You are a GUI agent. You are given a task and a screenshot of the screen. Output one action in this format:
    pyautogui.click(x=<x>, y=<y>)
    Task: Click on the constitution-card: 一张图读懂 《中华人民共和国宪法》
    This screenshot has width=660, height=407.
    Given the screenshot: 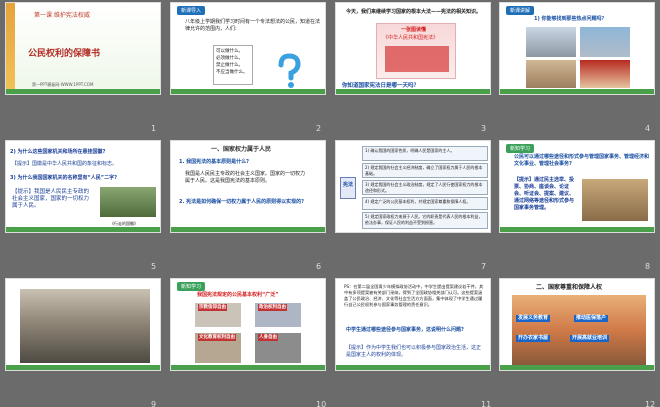 What is the action you would take?
    pyautogui.click(x=416, y=51)
    